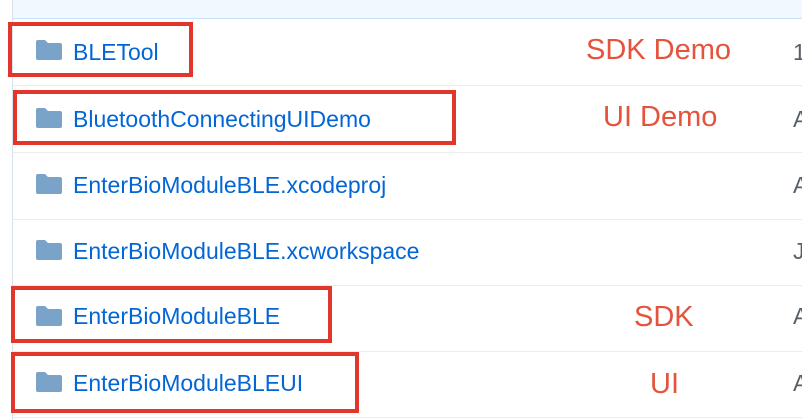  Describe the element at coordinates (660, 117) in the screenshot. I see `annotation-label-ui-demo: UI Demo` at that location.